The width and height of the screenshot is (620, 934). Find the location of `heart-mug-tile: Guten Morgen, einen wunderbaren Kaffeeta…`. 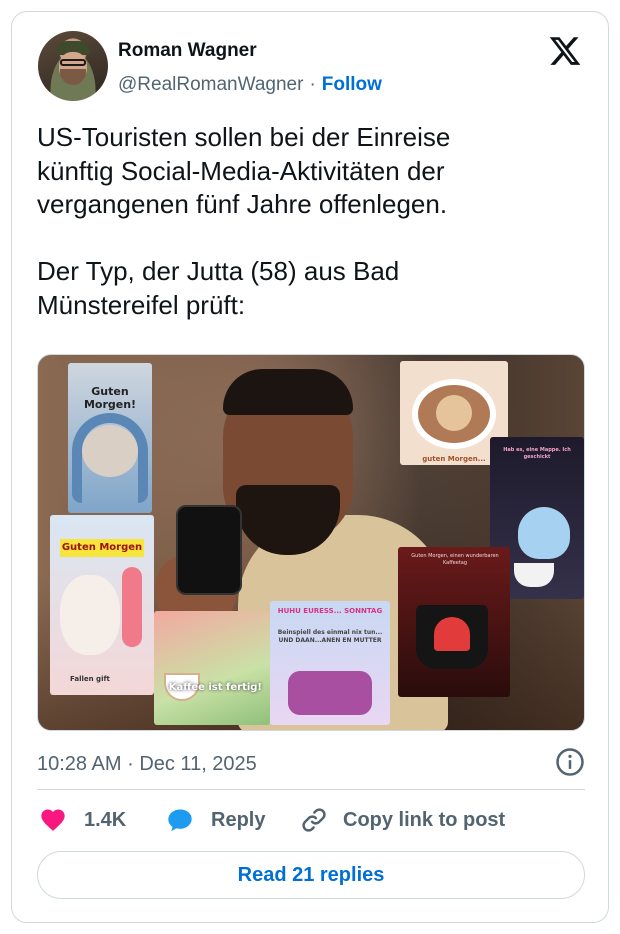

heart-mug-tile: Guten Morgen, einen wunderbaren Kaffeeta… is located at coordinates (454, 622).